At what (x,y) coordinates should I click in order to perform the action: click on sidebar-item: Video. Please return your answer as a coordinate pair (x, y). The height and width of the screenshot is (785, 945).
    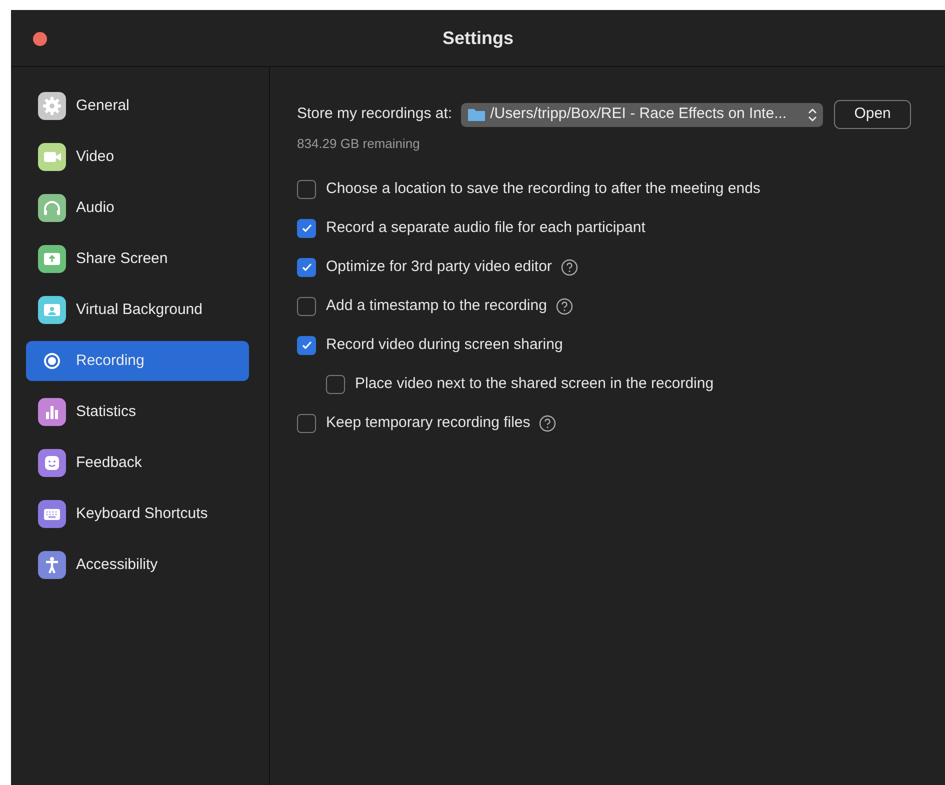
    Looking at the image, I should click on (137, 157).